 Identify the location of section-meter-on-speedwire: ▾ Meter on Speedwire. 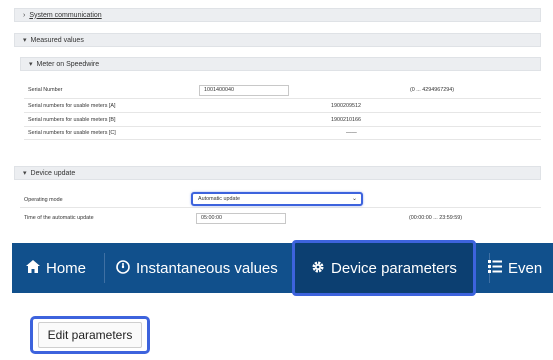
(280, 64).